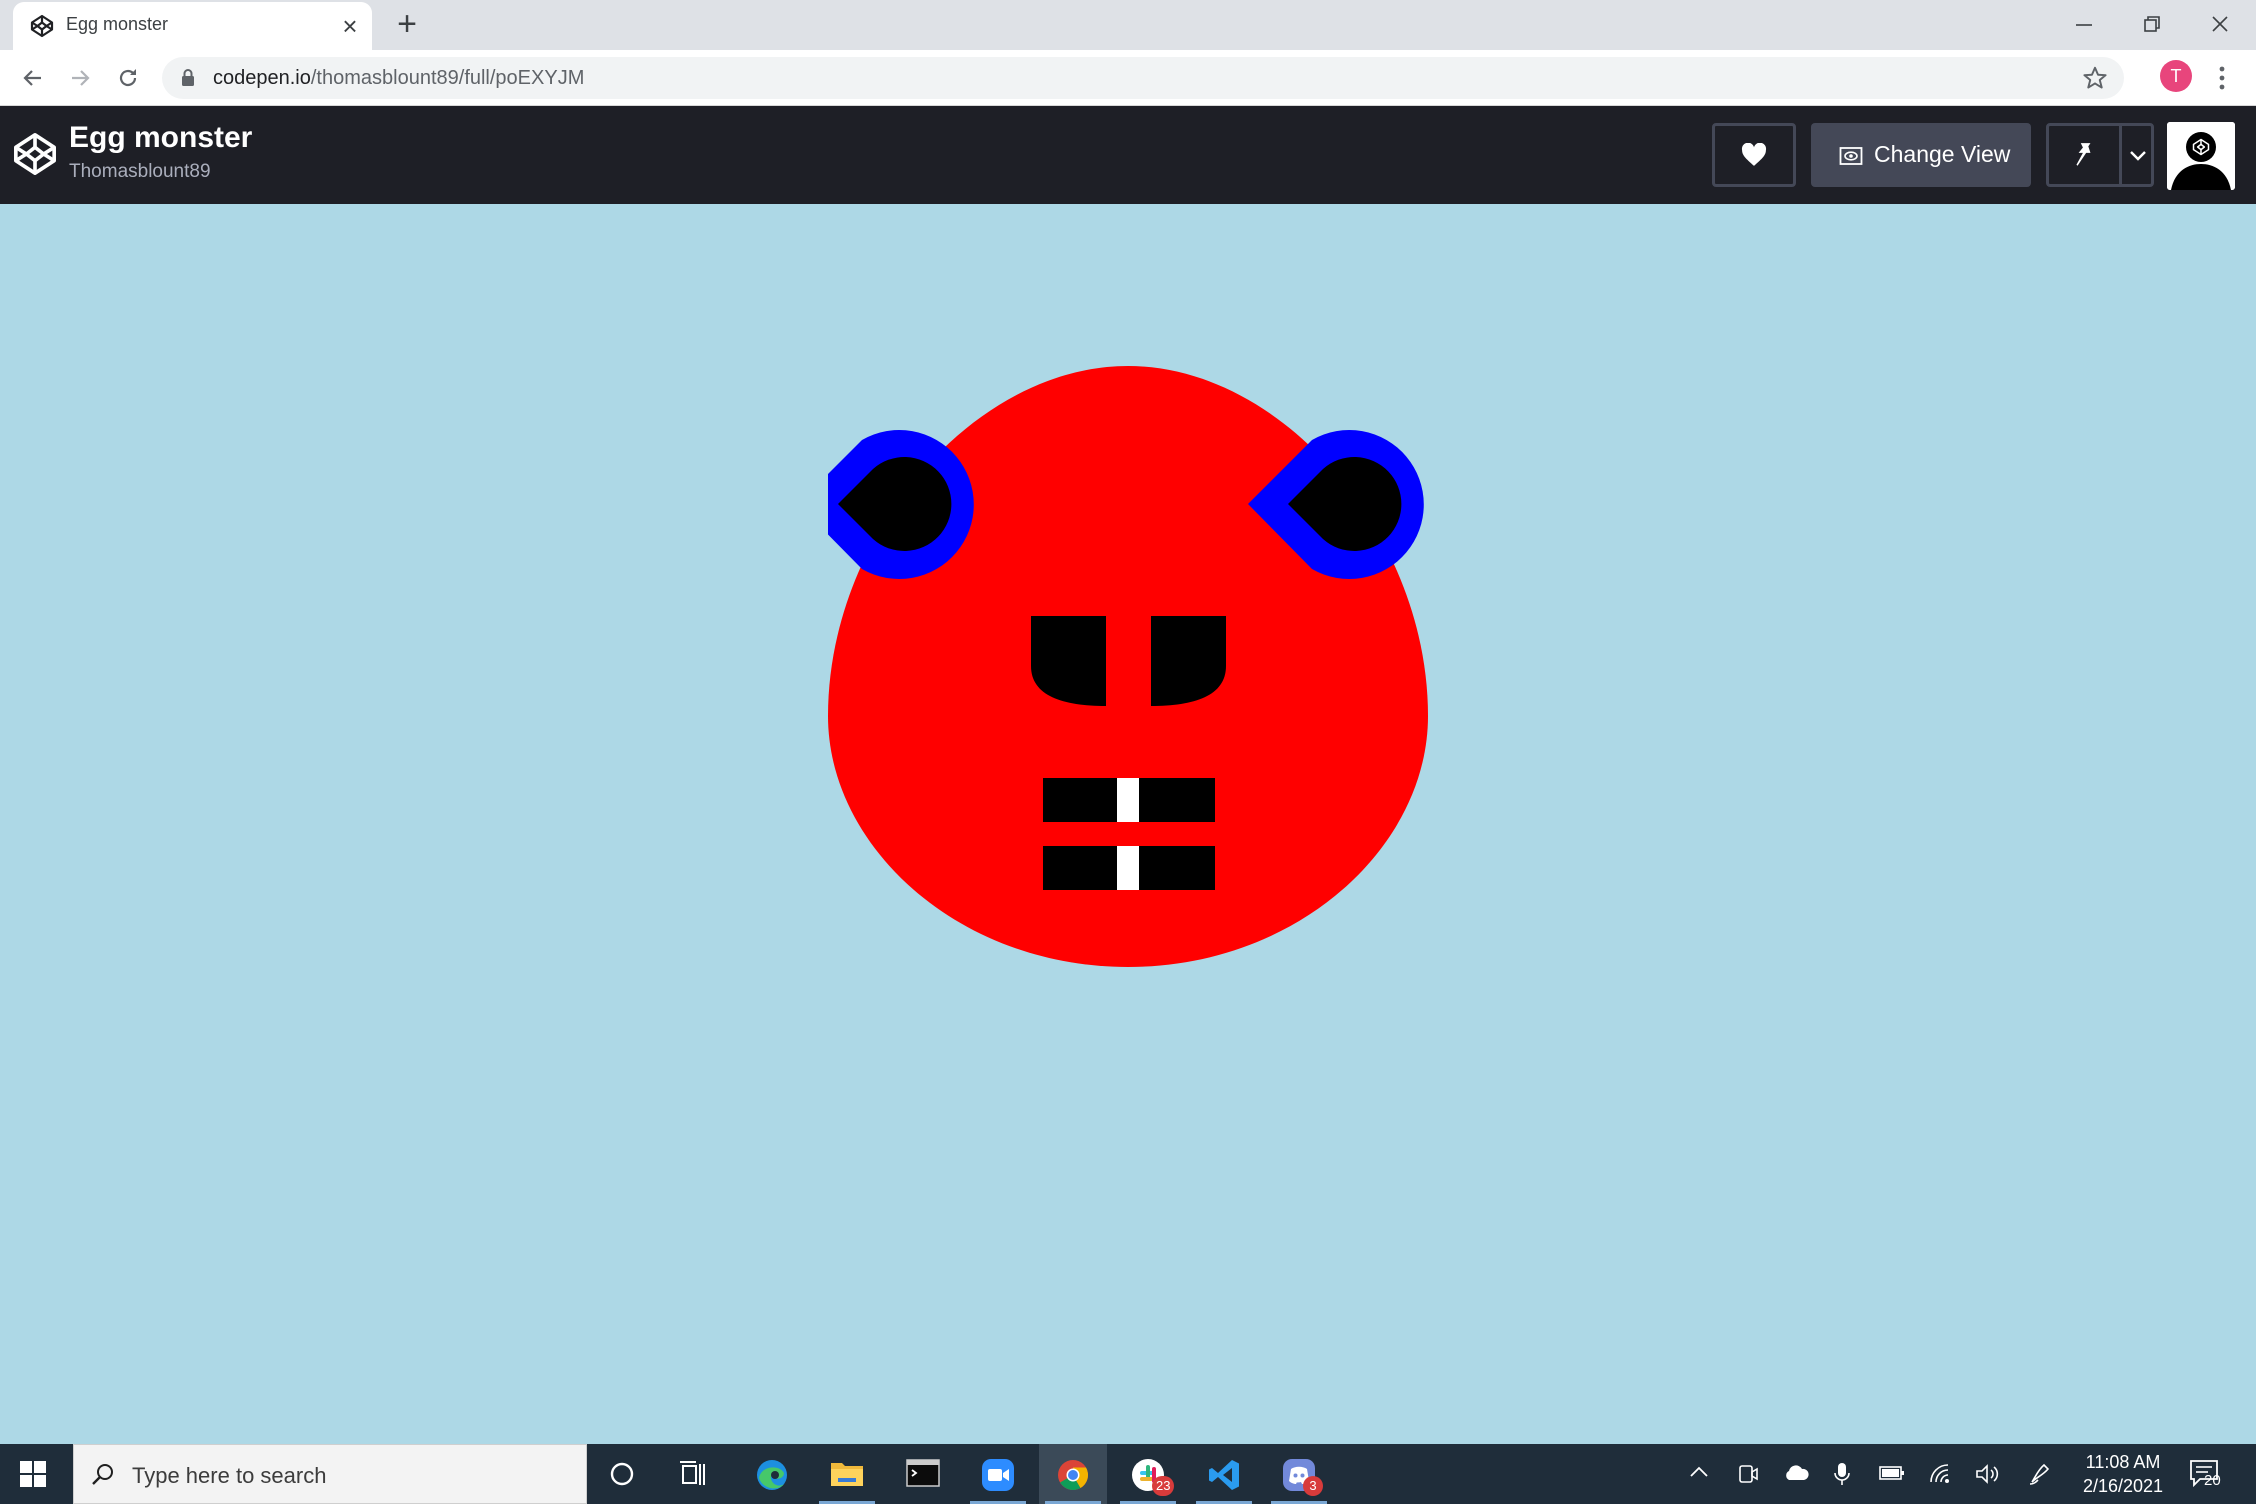 Image resolution: width=2256 pixels, height=1504 pixels. I want to click on task-view-button, so click(695, 1474).